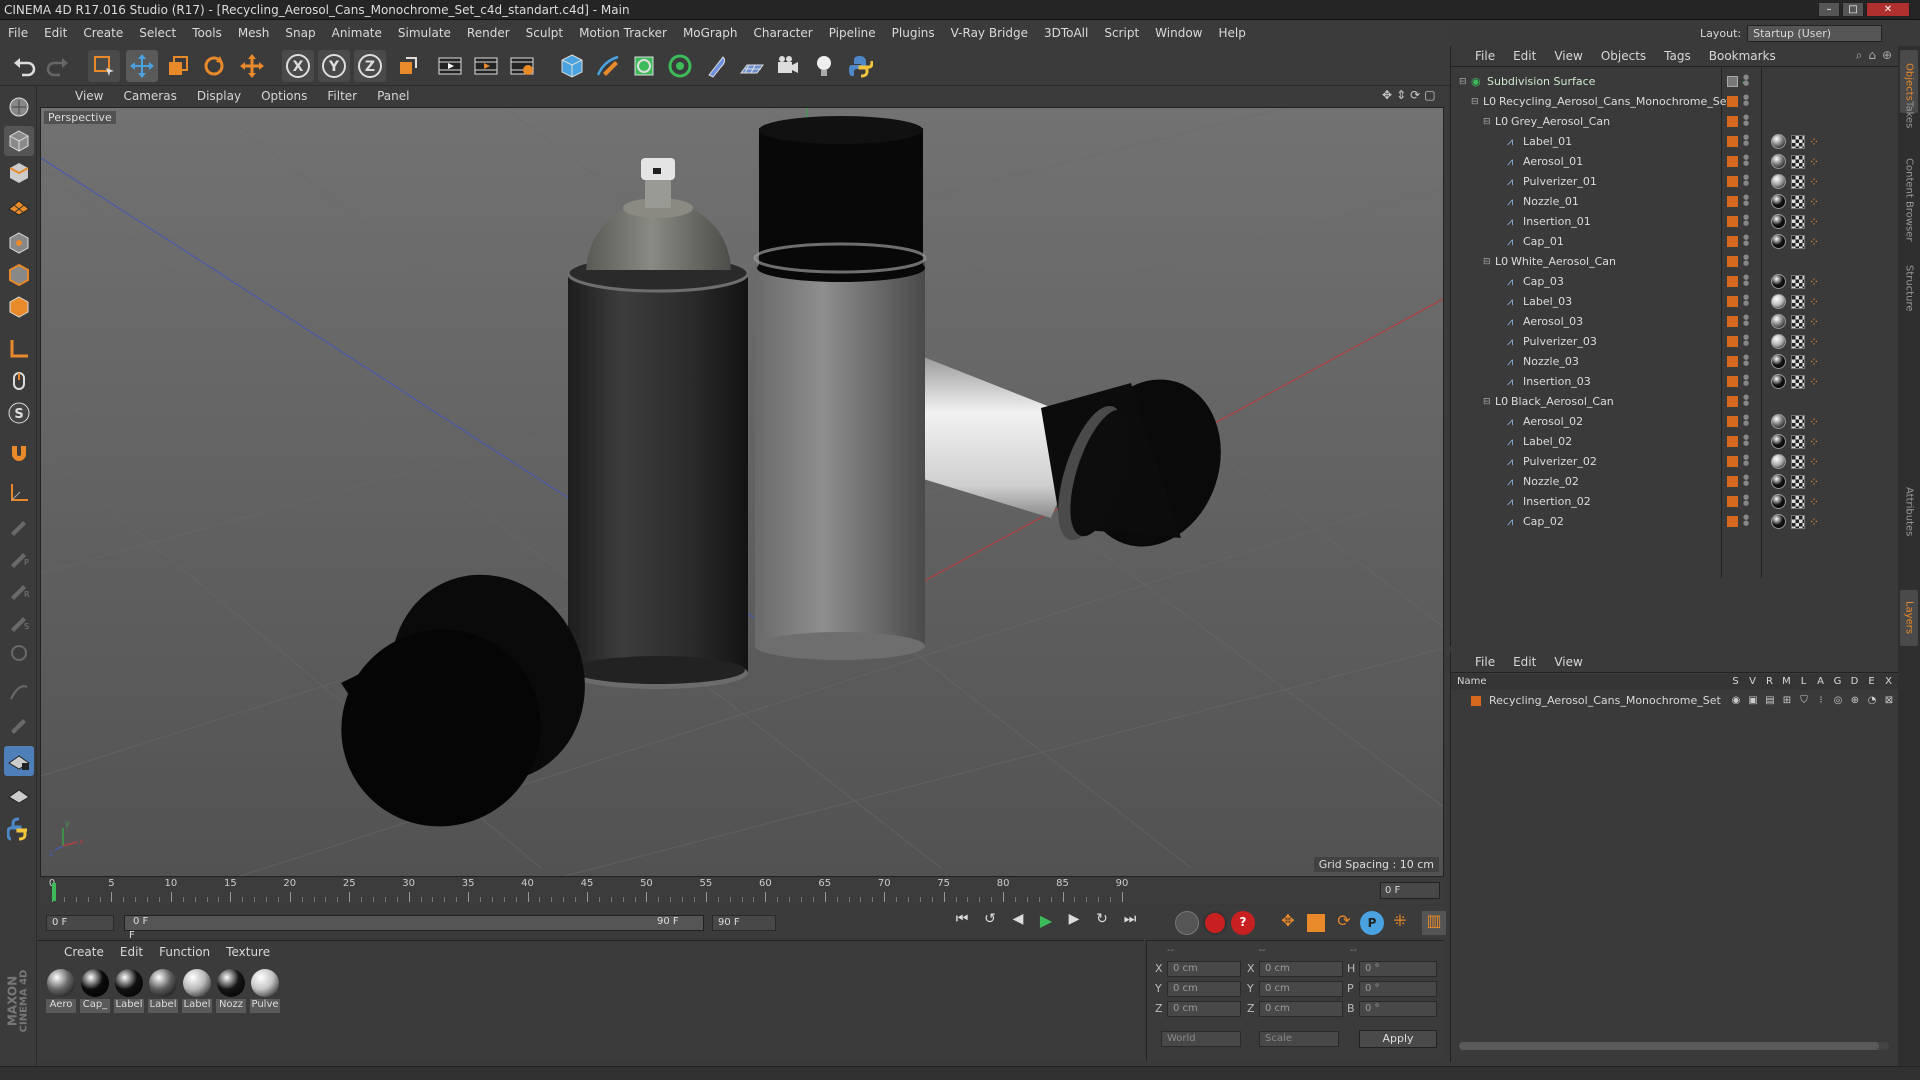 The width and height of the screenshot is (1920, 1080). What do you see at coordinates (1434, 923) in the screenshot?
I see `timeline-window-icon: ▥` at bounding box center [1434, 923].